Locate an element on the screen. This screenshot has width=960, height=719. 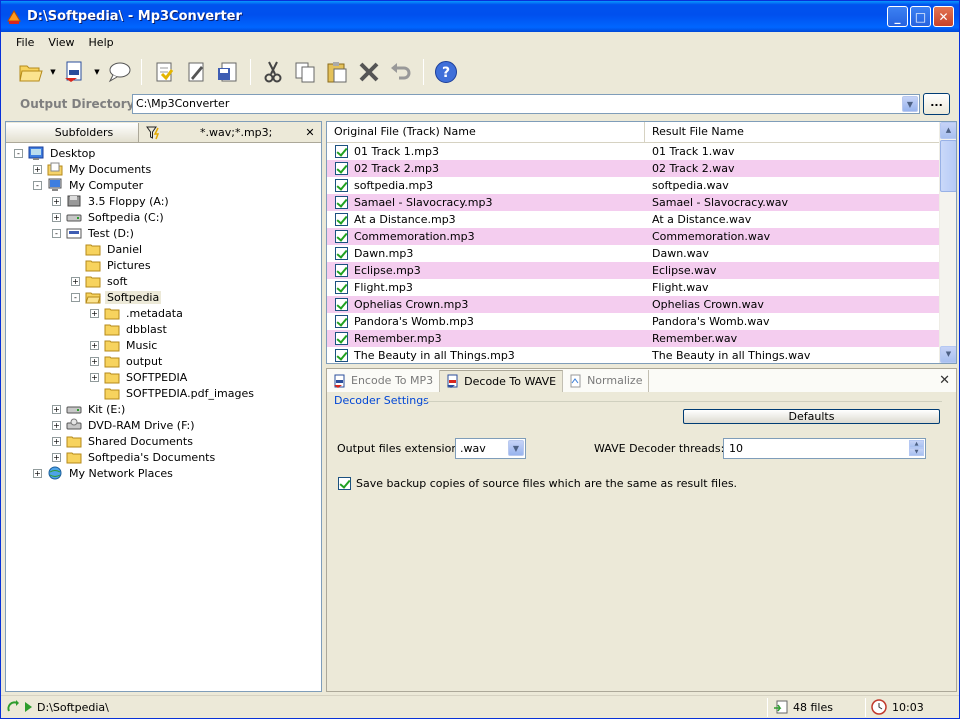
table-row: Eclipse.mp3 Eclipse.wav is located at coordinates (633, 270).